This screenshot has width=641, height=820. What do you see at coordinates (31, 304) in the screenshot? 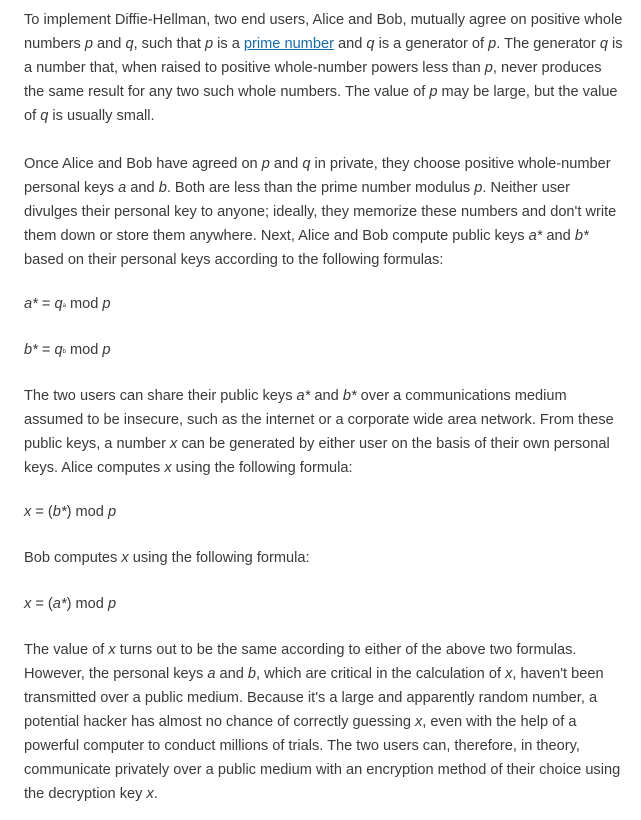
I see `formula-lhs: a*` at bounding box center [31, 304].